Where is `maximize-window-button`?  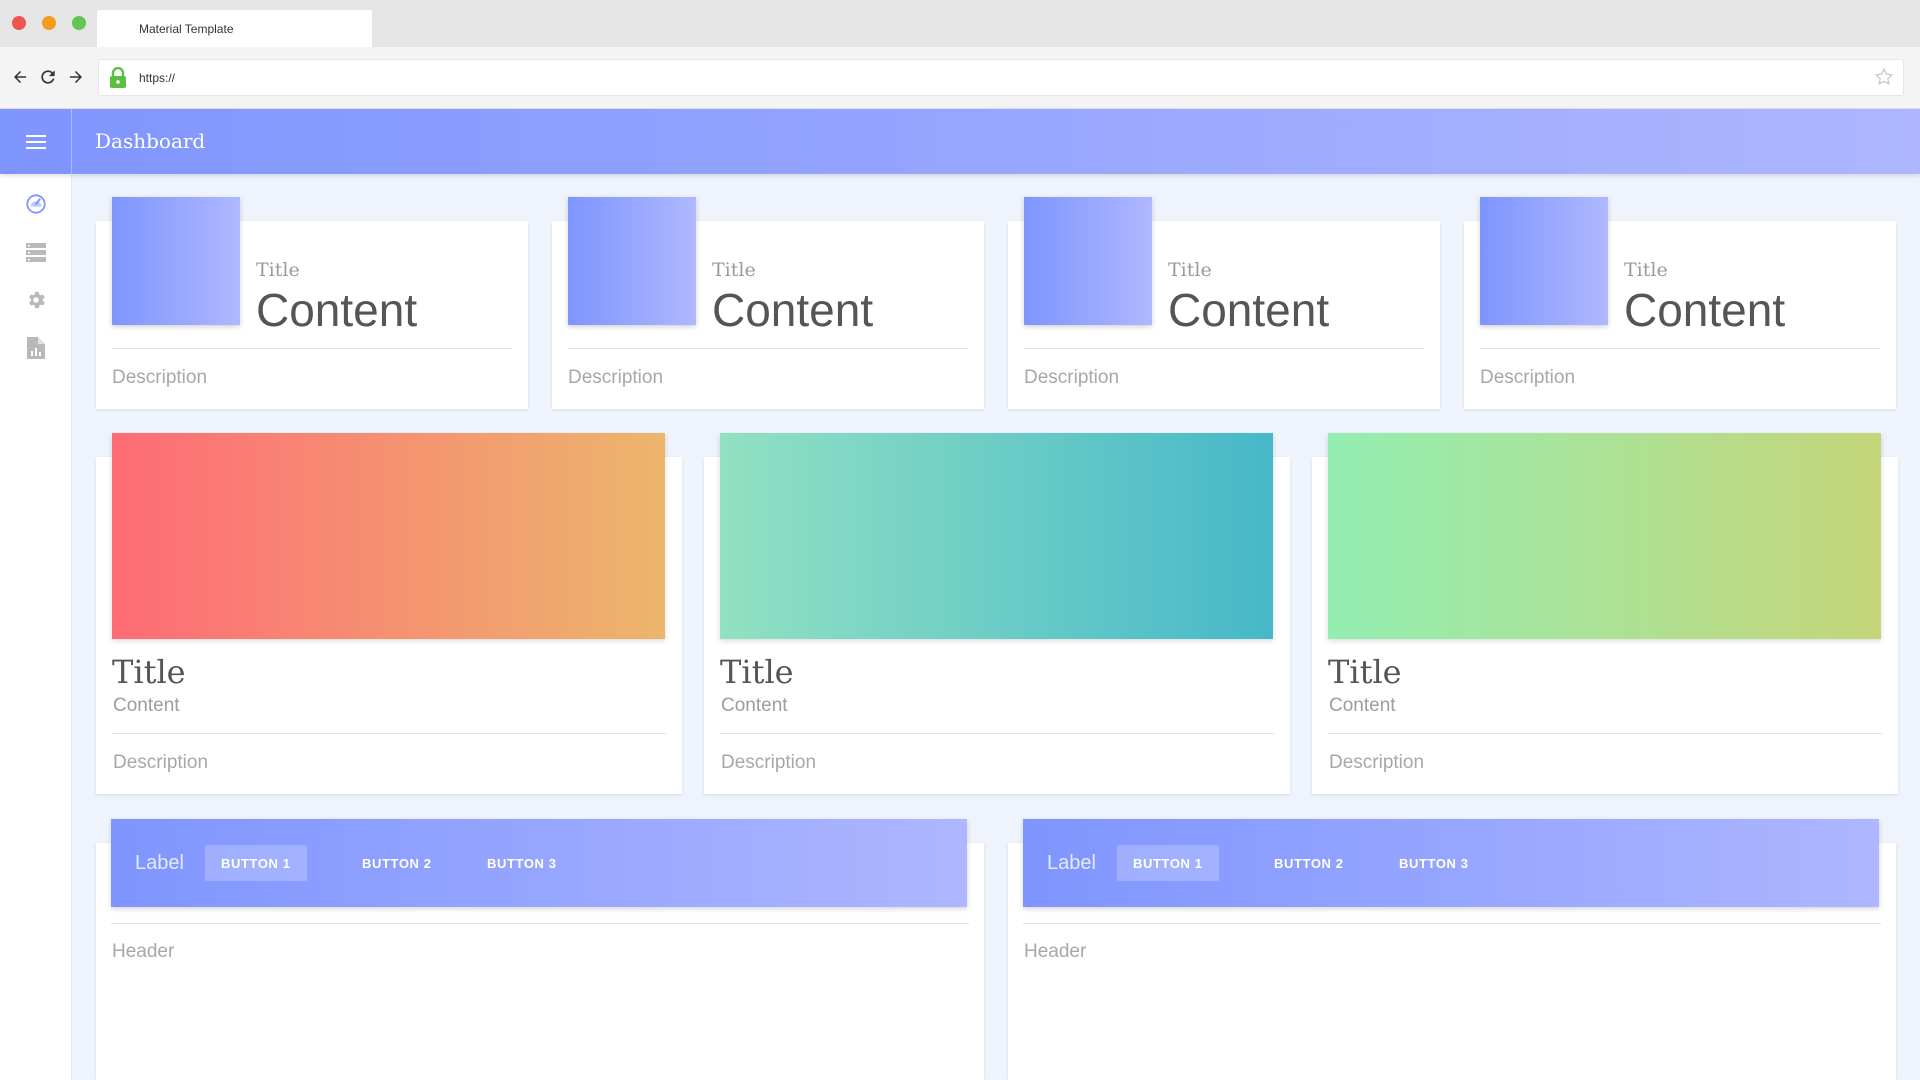 maximize-window-button is located at coordinates (79, 23).